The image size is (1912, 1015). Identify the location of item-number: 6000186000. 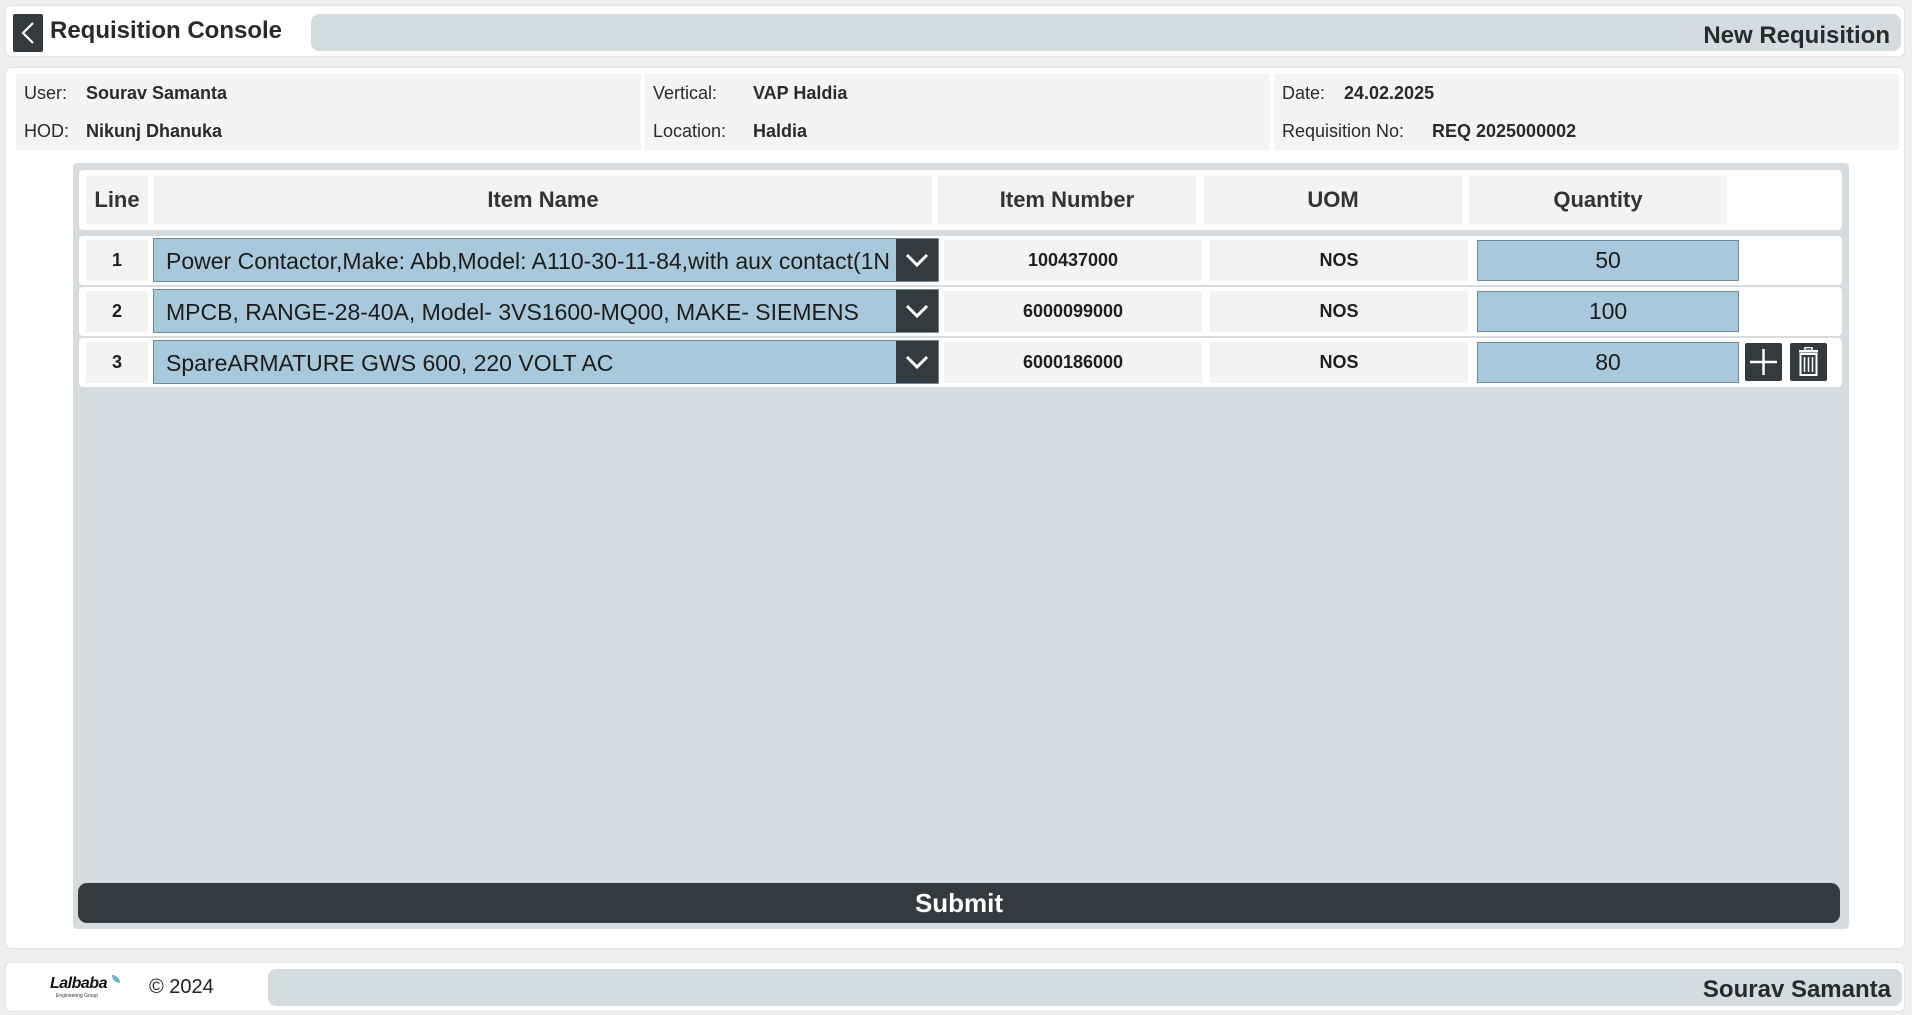
(1073, 362).